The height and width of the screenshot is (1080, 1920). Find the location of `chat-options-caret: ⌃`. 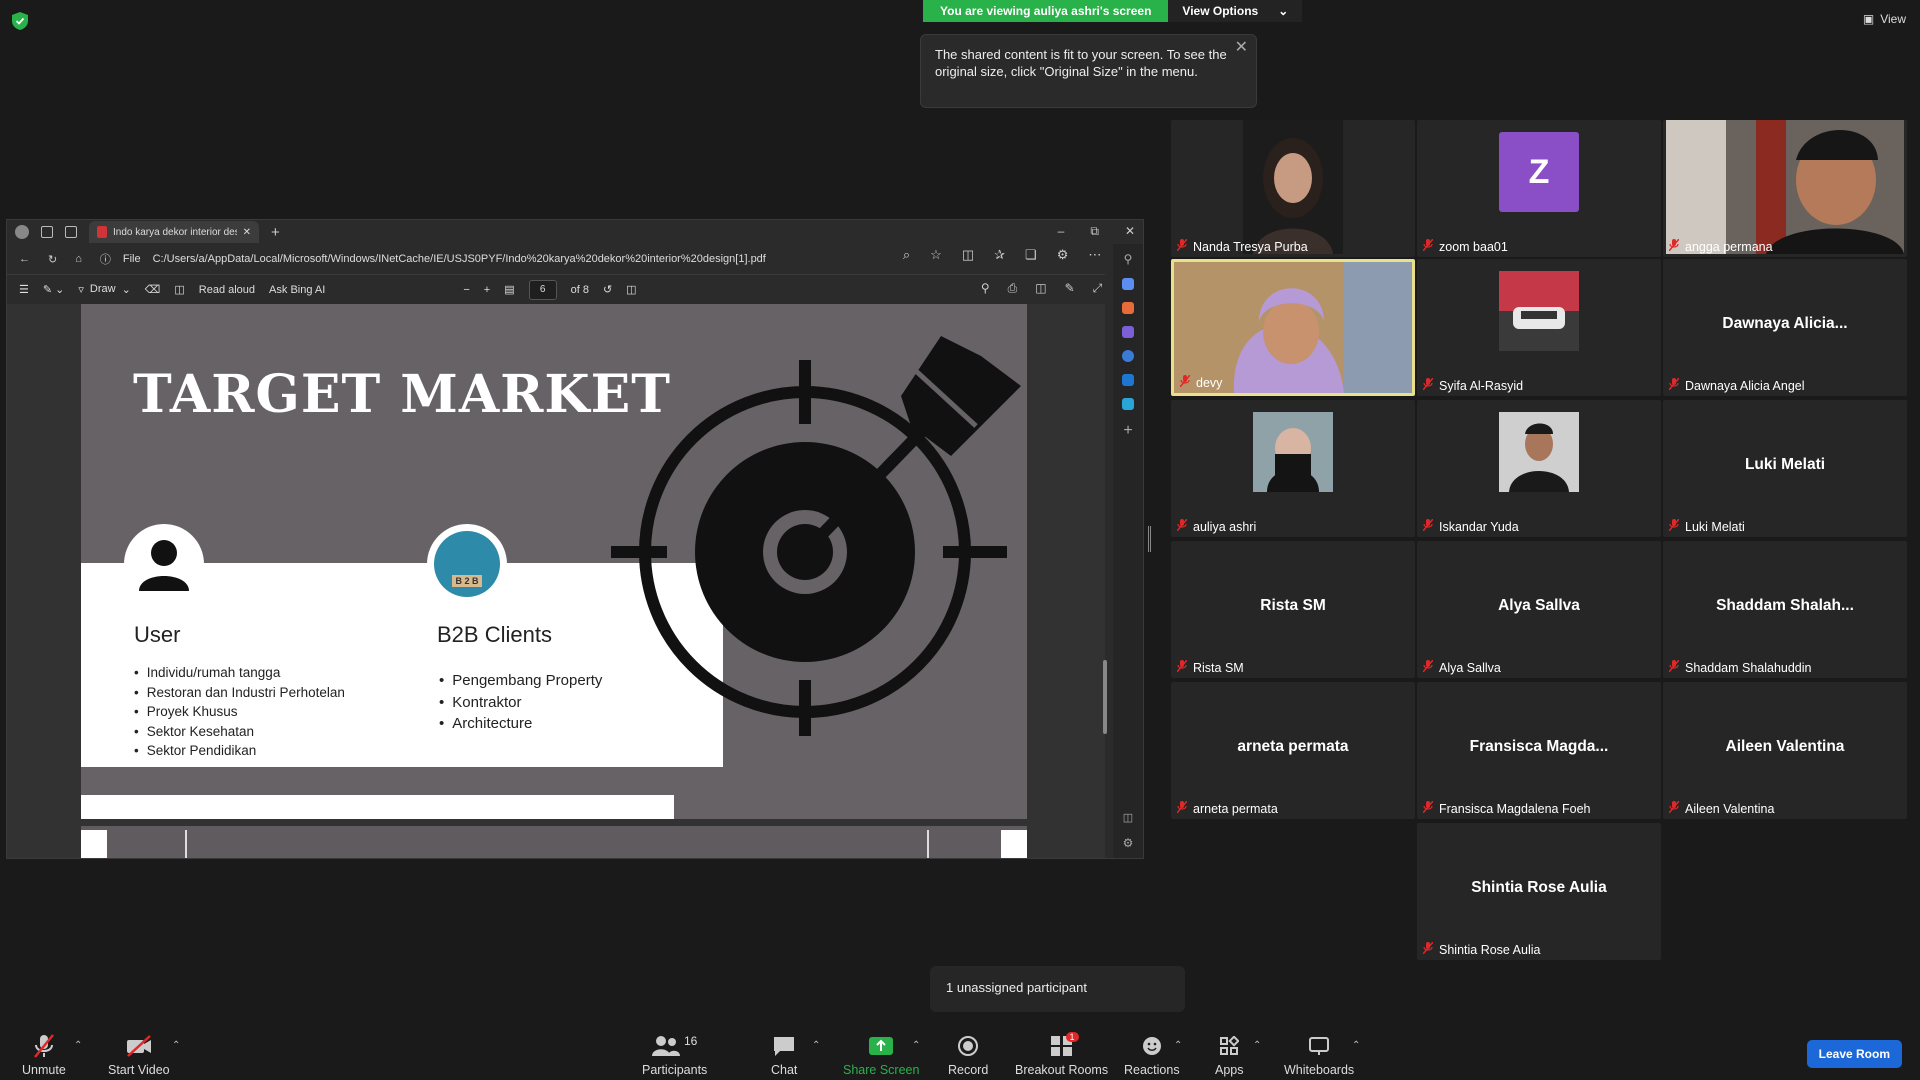

chat-options-caret: ⌃ is located at coordinates (816, 1045).